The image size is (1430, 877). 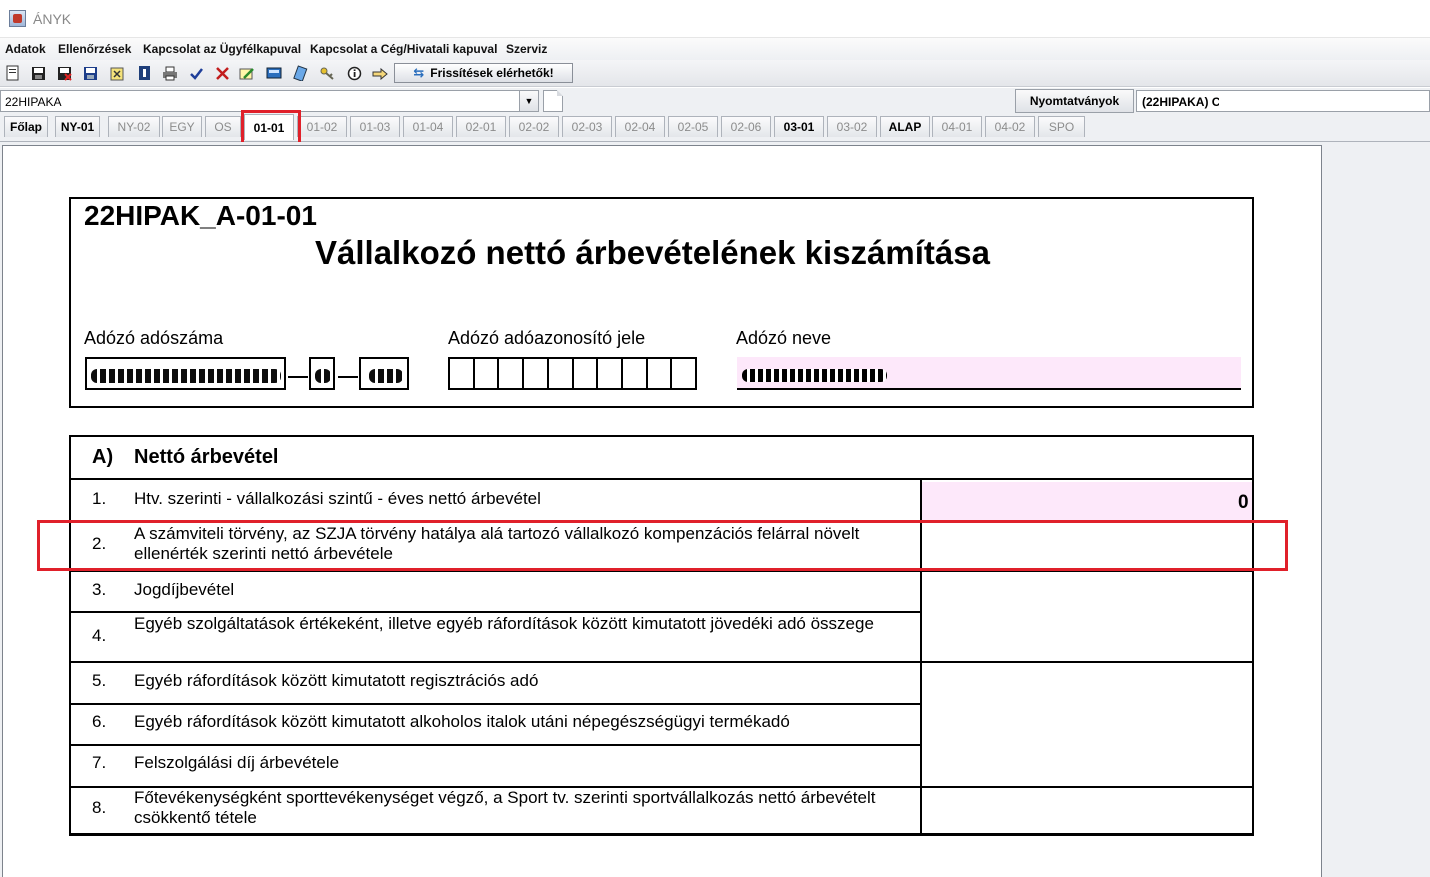 What do you see at coordinates (534, 126) in the screenshot?
I see `tab-02-02: 02-02` at bounding box center [534, 126].